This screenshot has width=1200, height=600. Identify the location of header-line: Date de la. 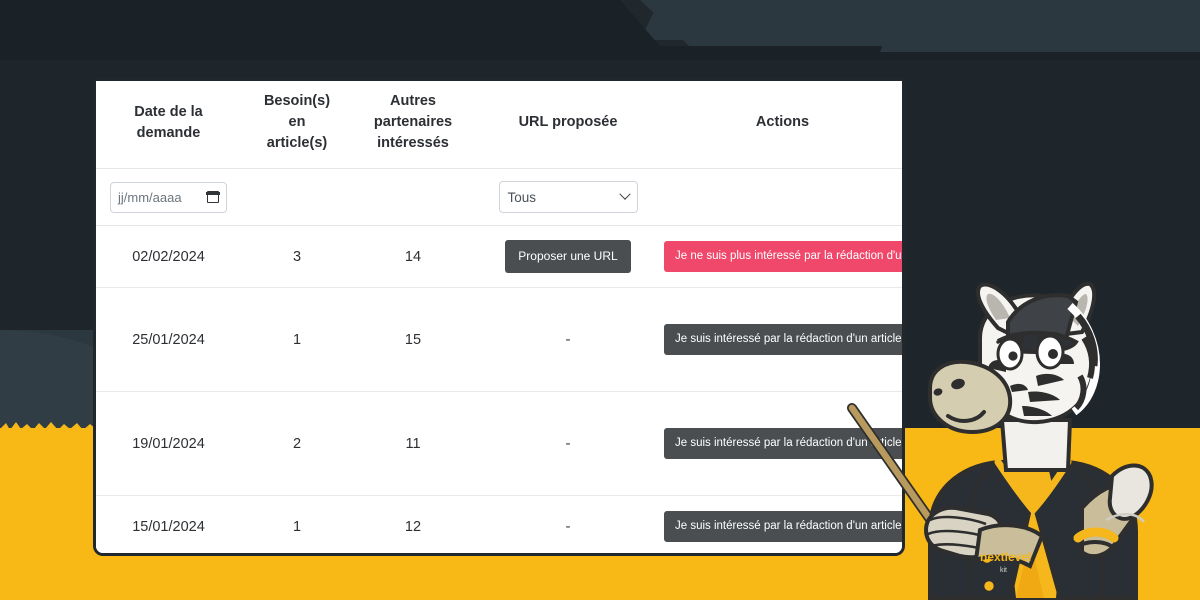
(168, 111).